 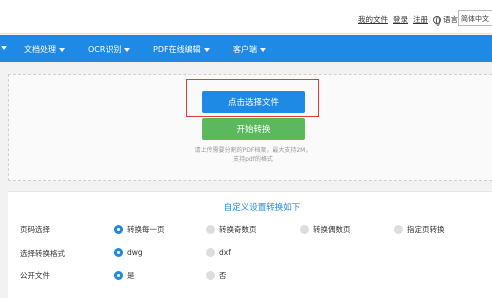 I want to click on nav-item-label: PDF在线编辑, so click(x=177, y=49).